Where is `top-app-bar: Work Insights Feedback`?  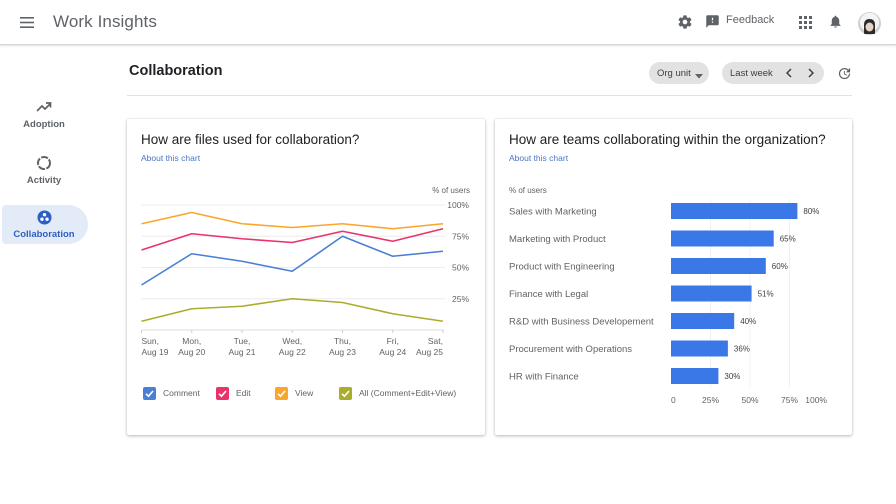 top-app-bar: Work Insights Feedback is located at coordinates (448, 22).